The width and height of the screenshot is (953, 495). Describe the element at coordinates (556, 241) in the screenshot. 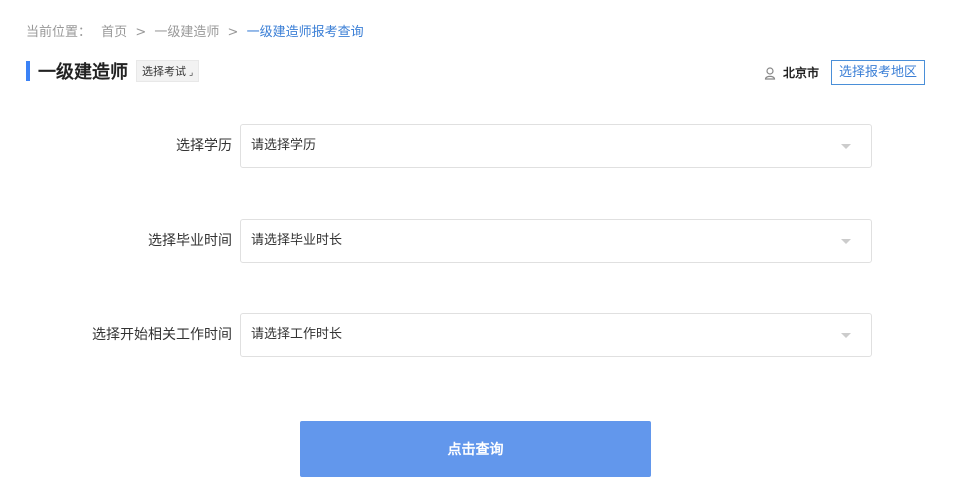

I see `graduation-select: 请选择毕业时长` at that location.